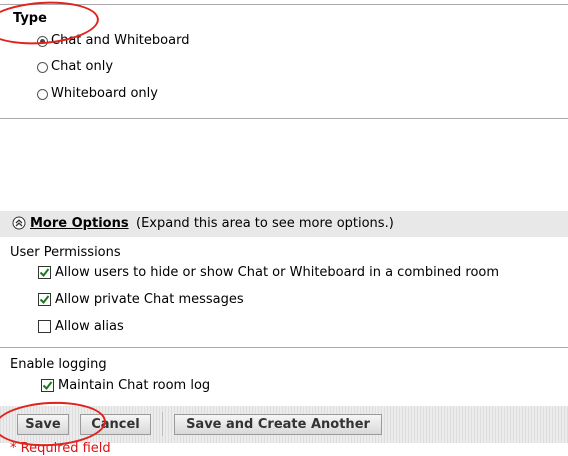  What do you see at coordinates (42, 41) in the screenshot?
I see `radio-chat-and-whiteboard` at bounding box center [42, 41].